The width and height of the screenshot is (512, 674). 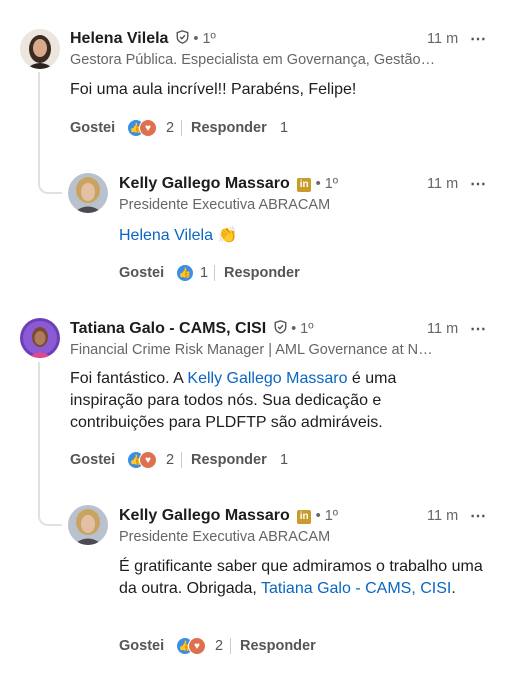 What do you see at coordinates (204, 273) in the screenshot?
I see `reaction-count: 1` at bounding box center [204, 273].